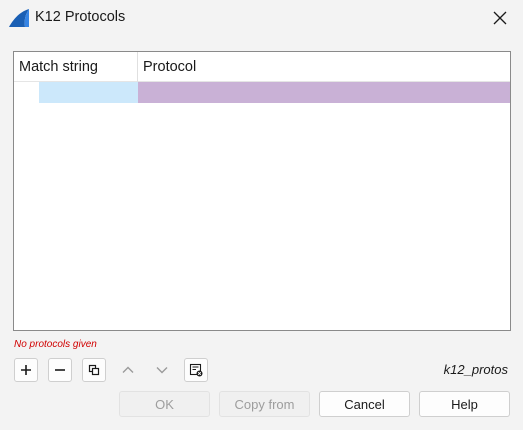 The image size is (523, 430). Describe the element at coordinates (464, 404) in the screenshot. I see `help-button: Help` at that location.